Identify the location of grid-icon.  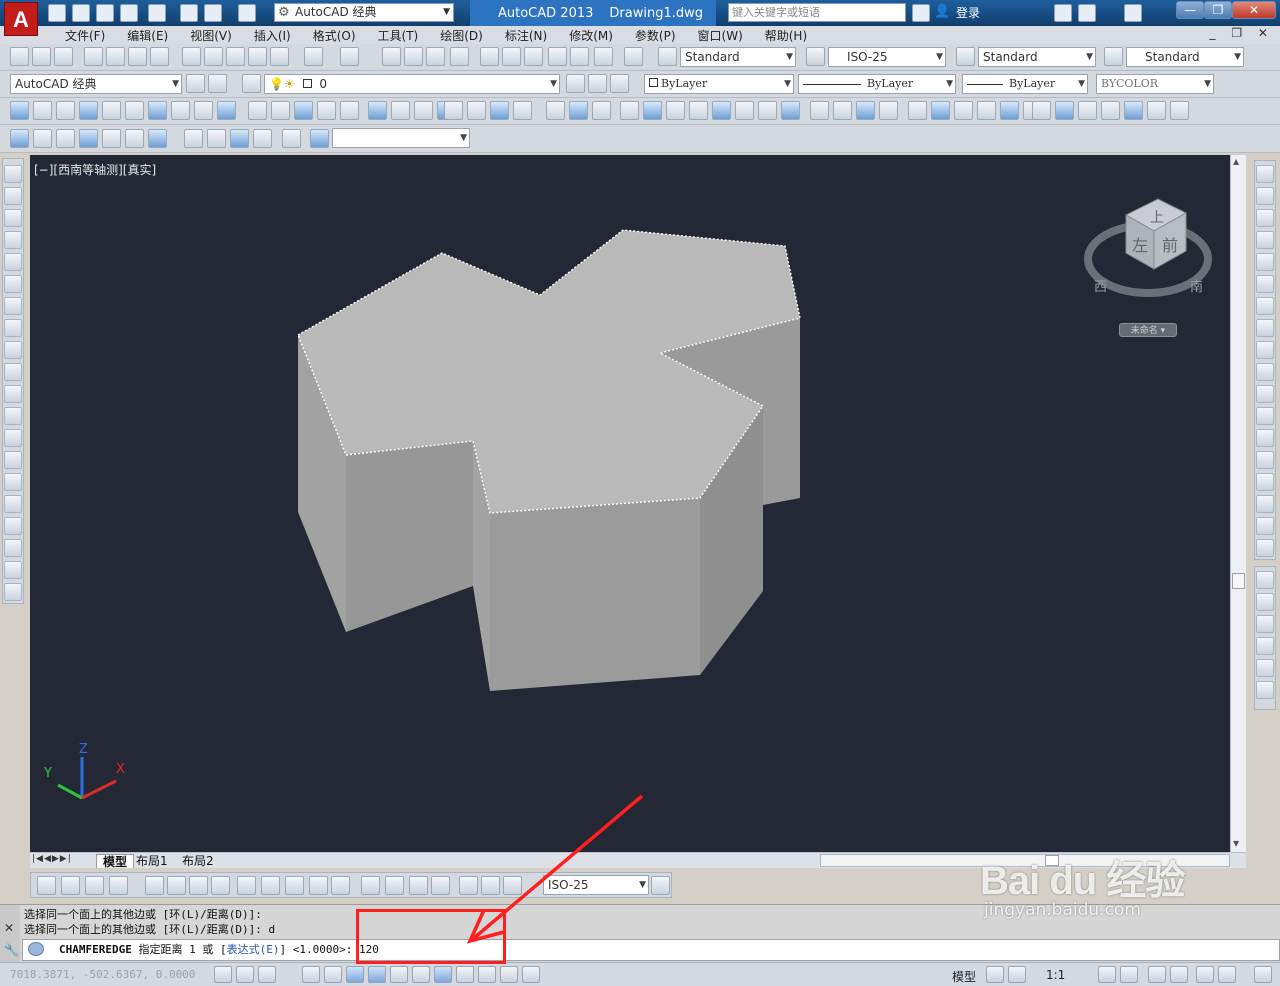
(267, 974).